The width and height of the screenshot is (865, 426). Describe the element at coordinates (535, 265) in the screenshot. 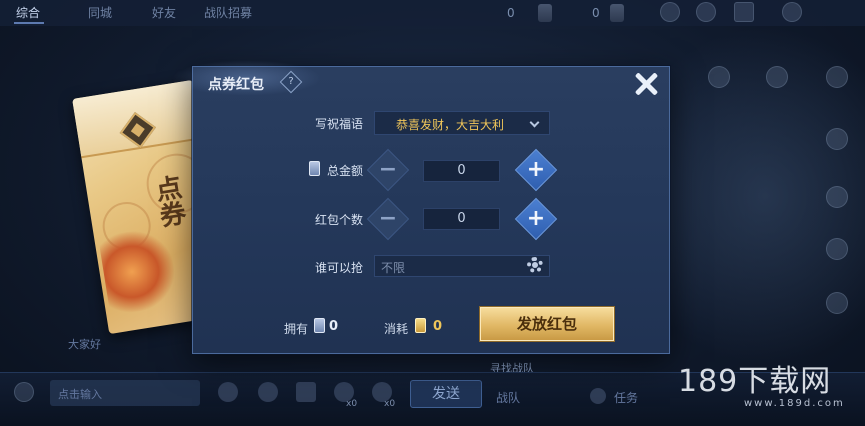

I see `gear-icon` at that location.